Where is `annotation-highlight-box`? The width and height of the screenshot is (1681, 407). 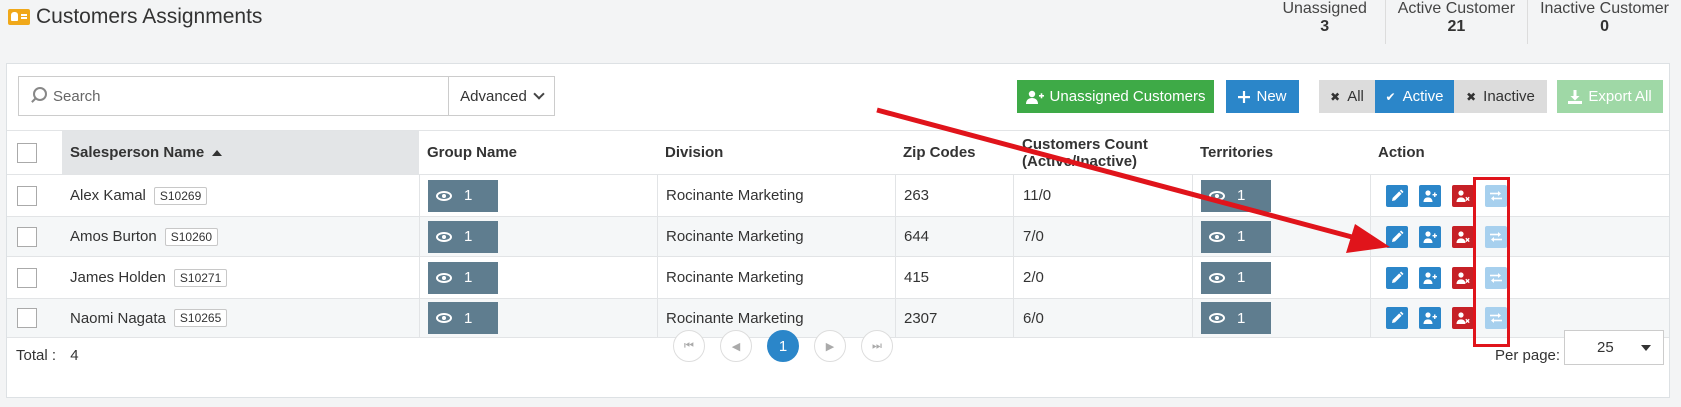 annotation-highlight-box is located at coordinates (1491, 262).